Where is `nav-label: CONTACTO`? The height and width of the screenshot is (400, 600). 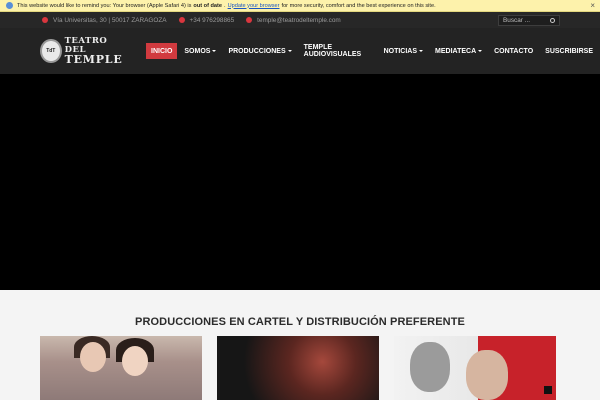
nav-label: CONTACTO is located at coordinates (514, 51).